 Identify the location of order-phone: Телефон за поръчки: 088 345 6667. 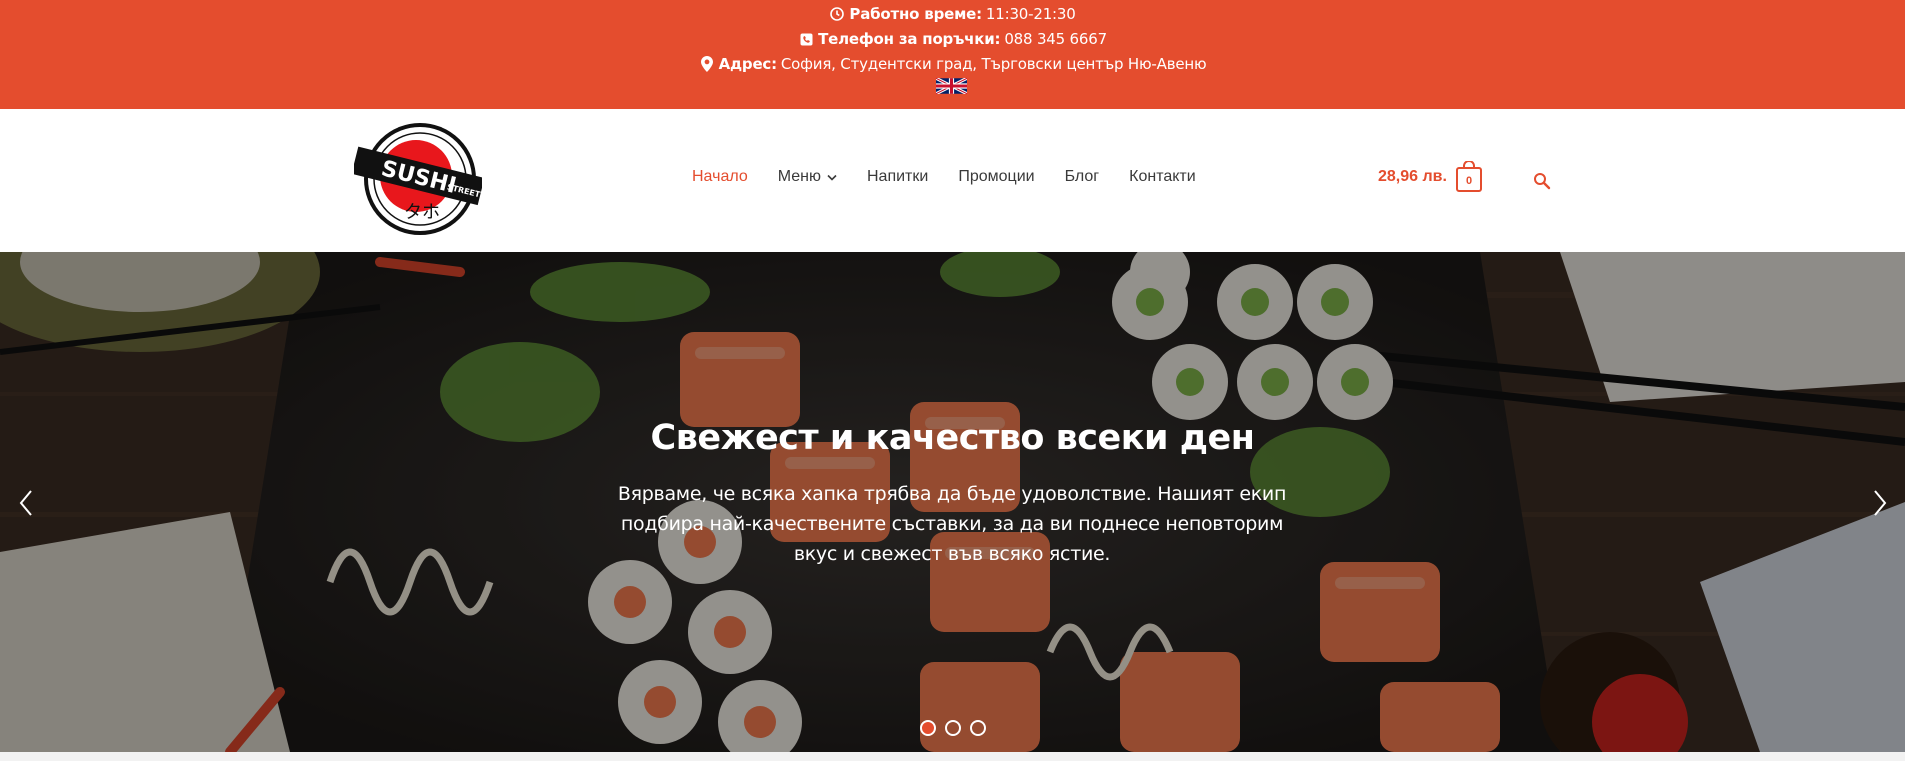
(952, 39).